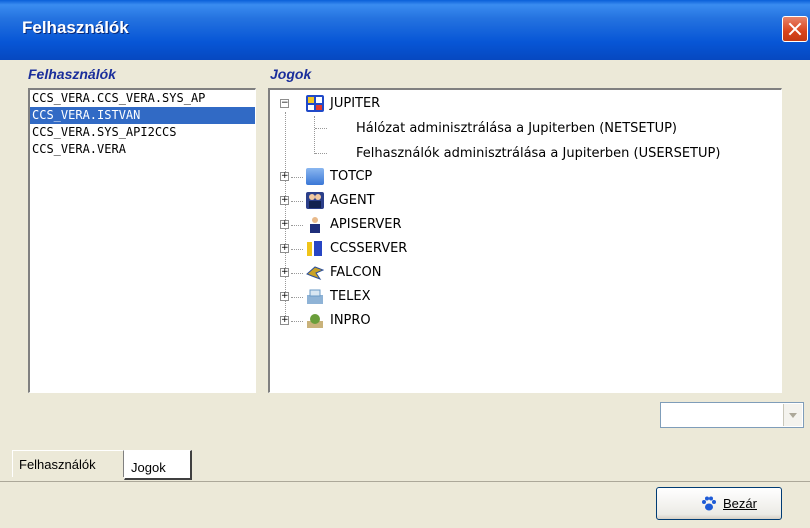 Image resolution: width=810 pixels, height=528 pixels. Describe the element at coordinates (75, 27) in the screenshot. I see `window-title: Felhasználók` at that location.